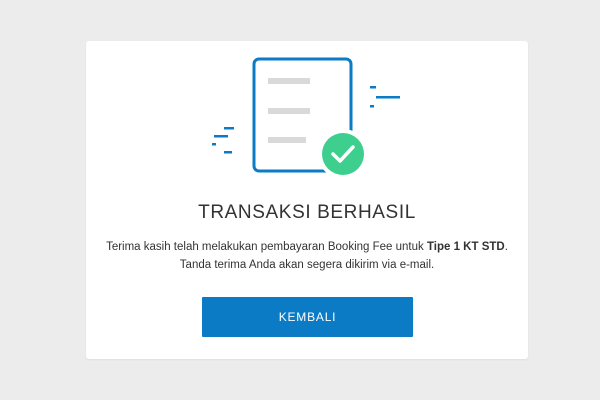  Describe the element at coordinates (306, 118) in the screenshot. I see `transaction-success-illustration` at that location.